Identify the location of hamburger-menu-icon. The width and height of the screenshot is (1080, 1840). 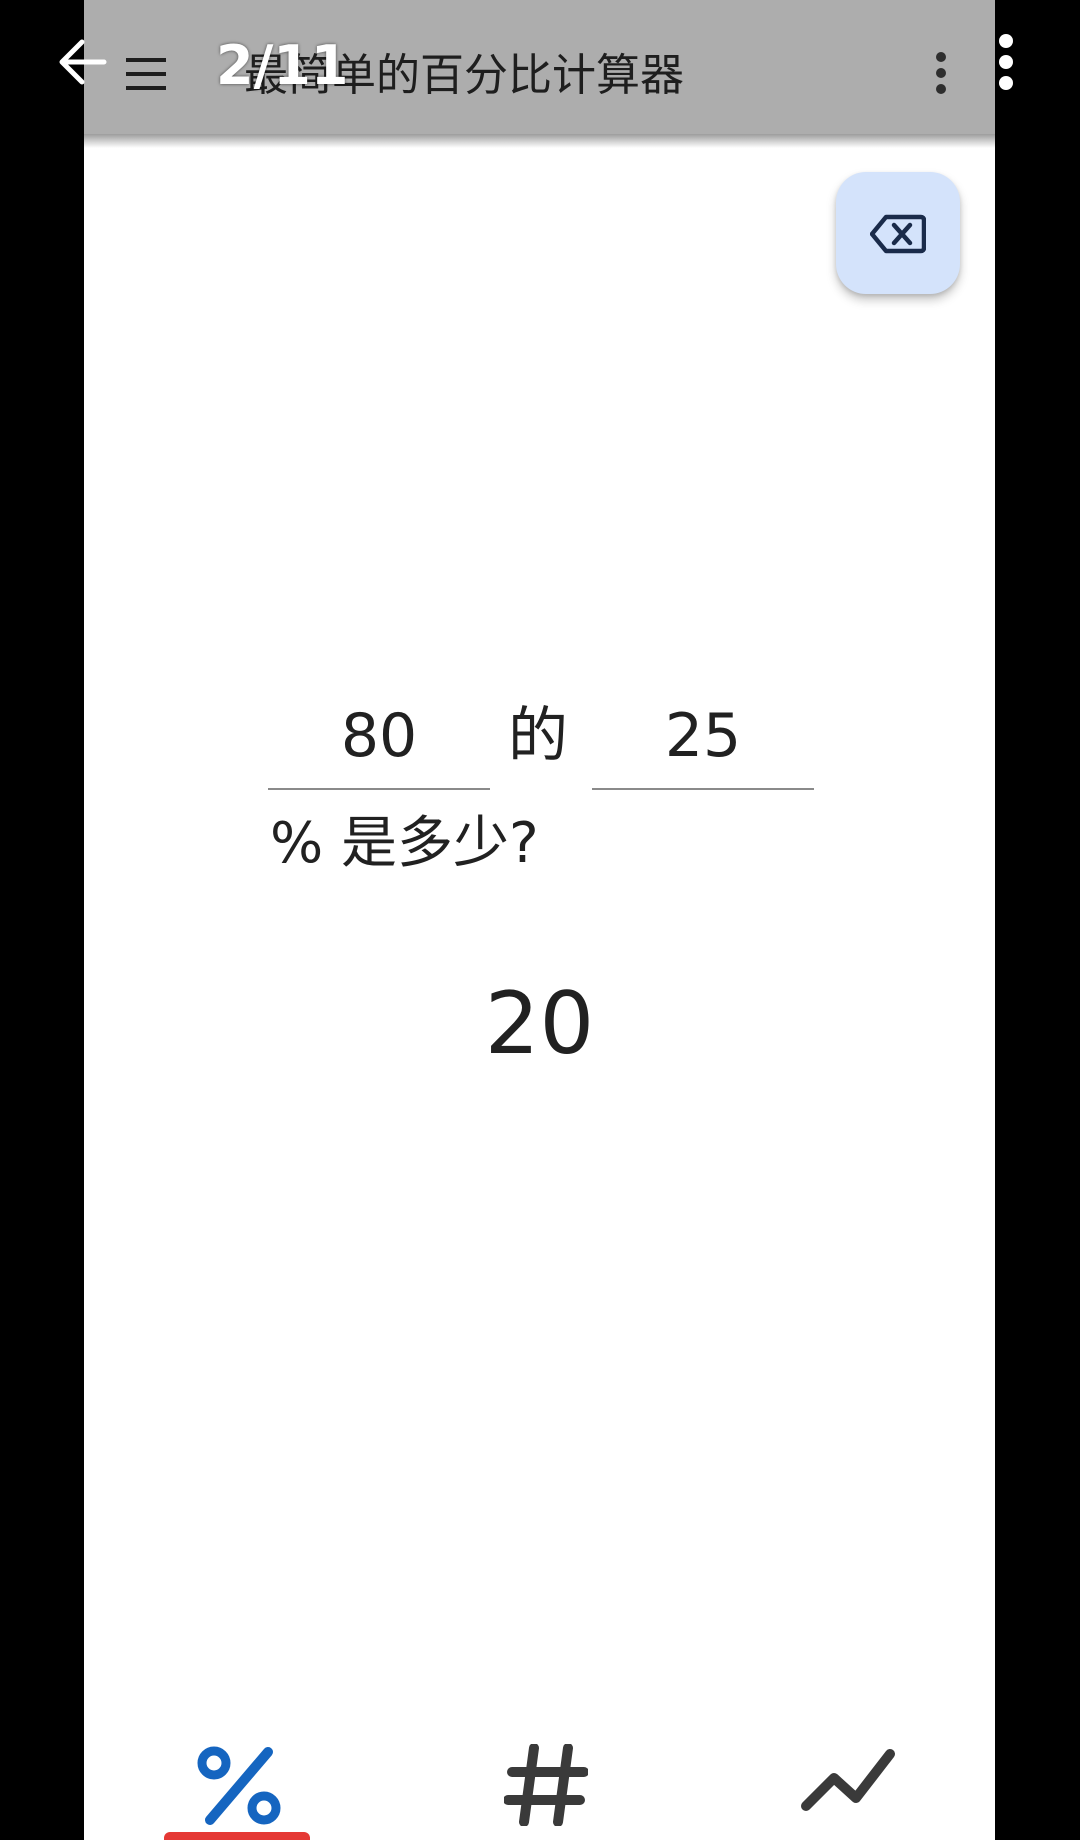
(146, 74).